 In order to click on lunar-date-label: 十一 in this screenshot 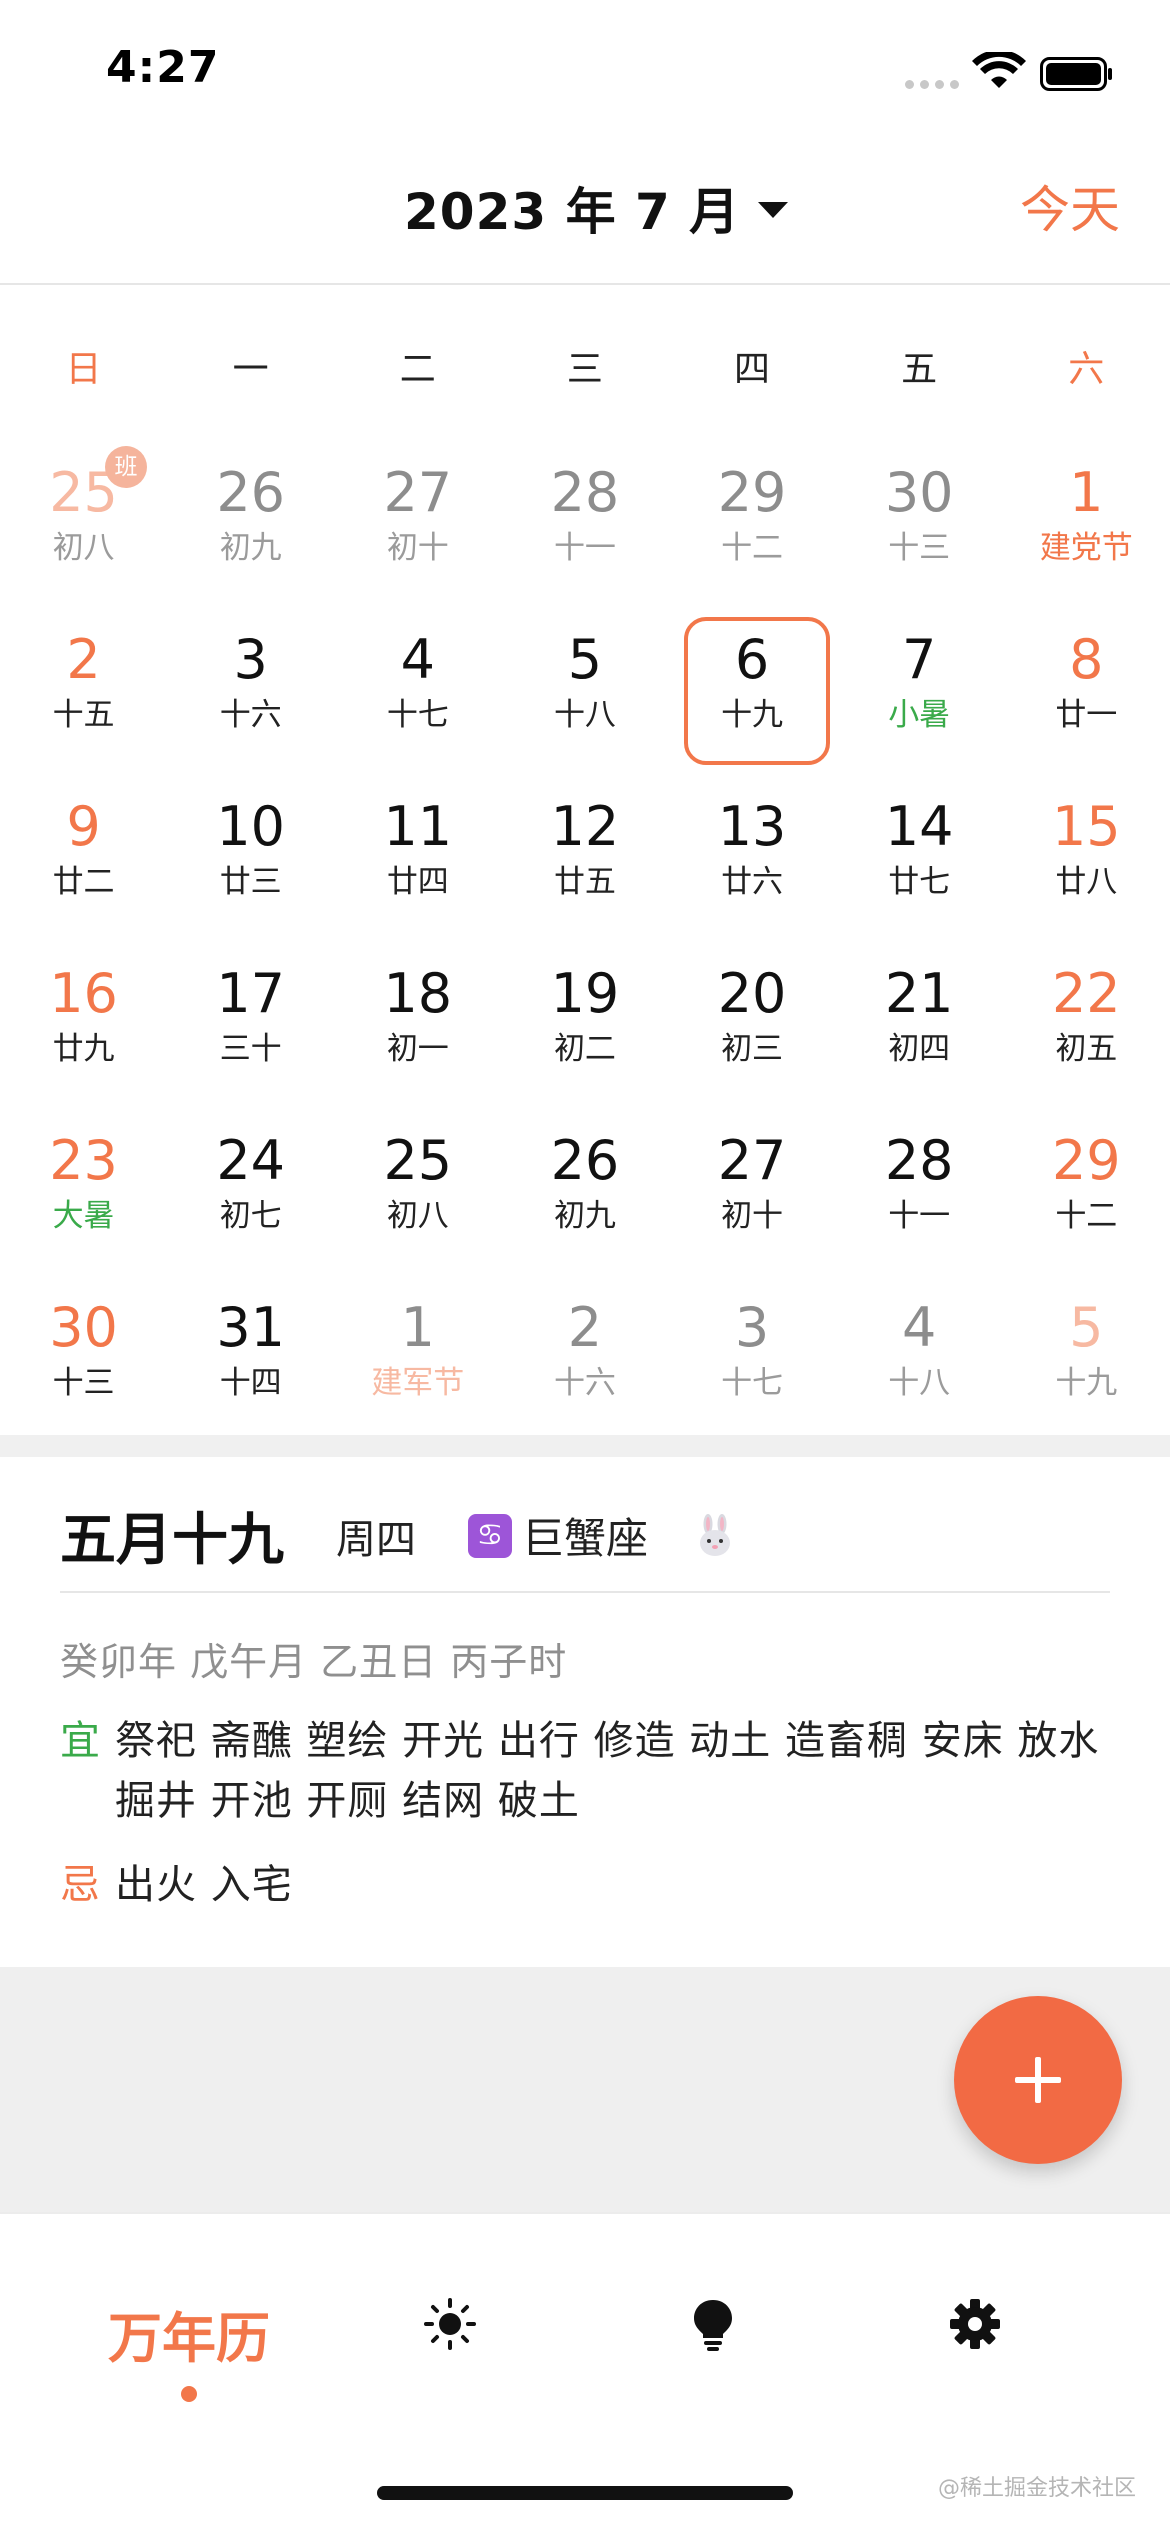, I will do `click(919, 1216)`.